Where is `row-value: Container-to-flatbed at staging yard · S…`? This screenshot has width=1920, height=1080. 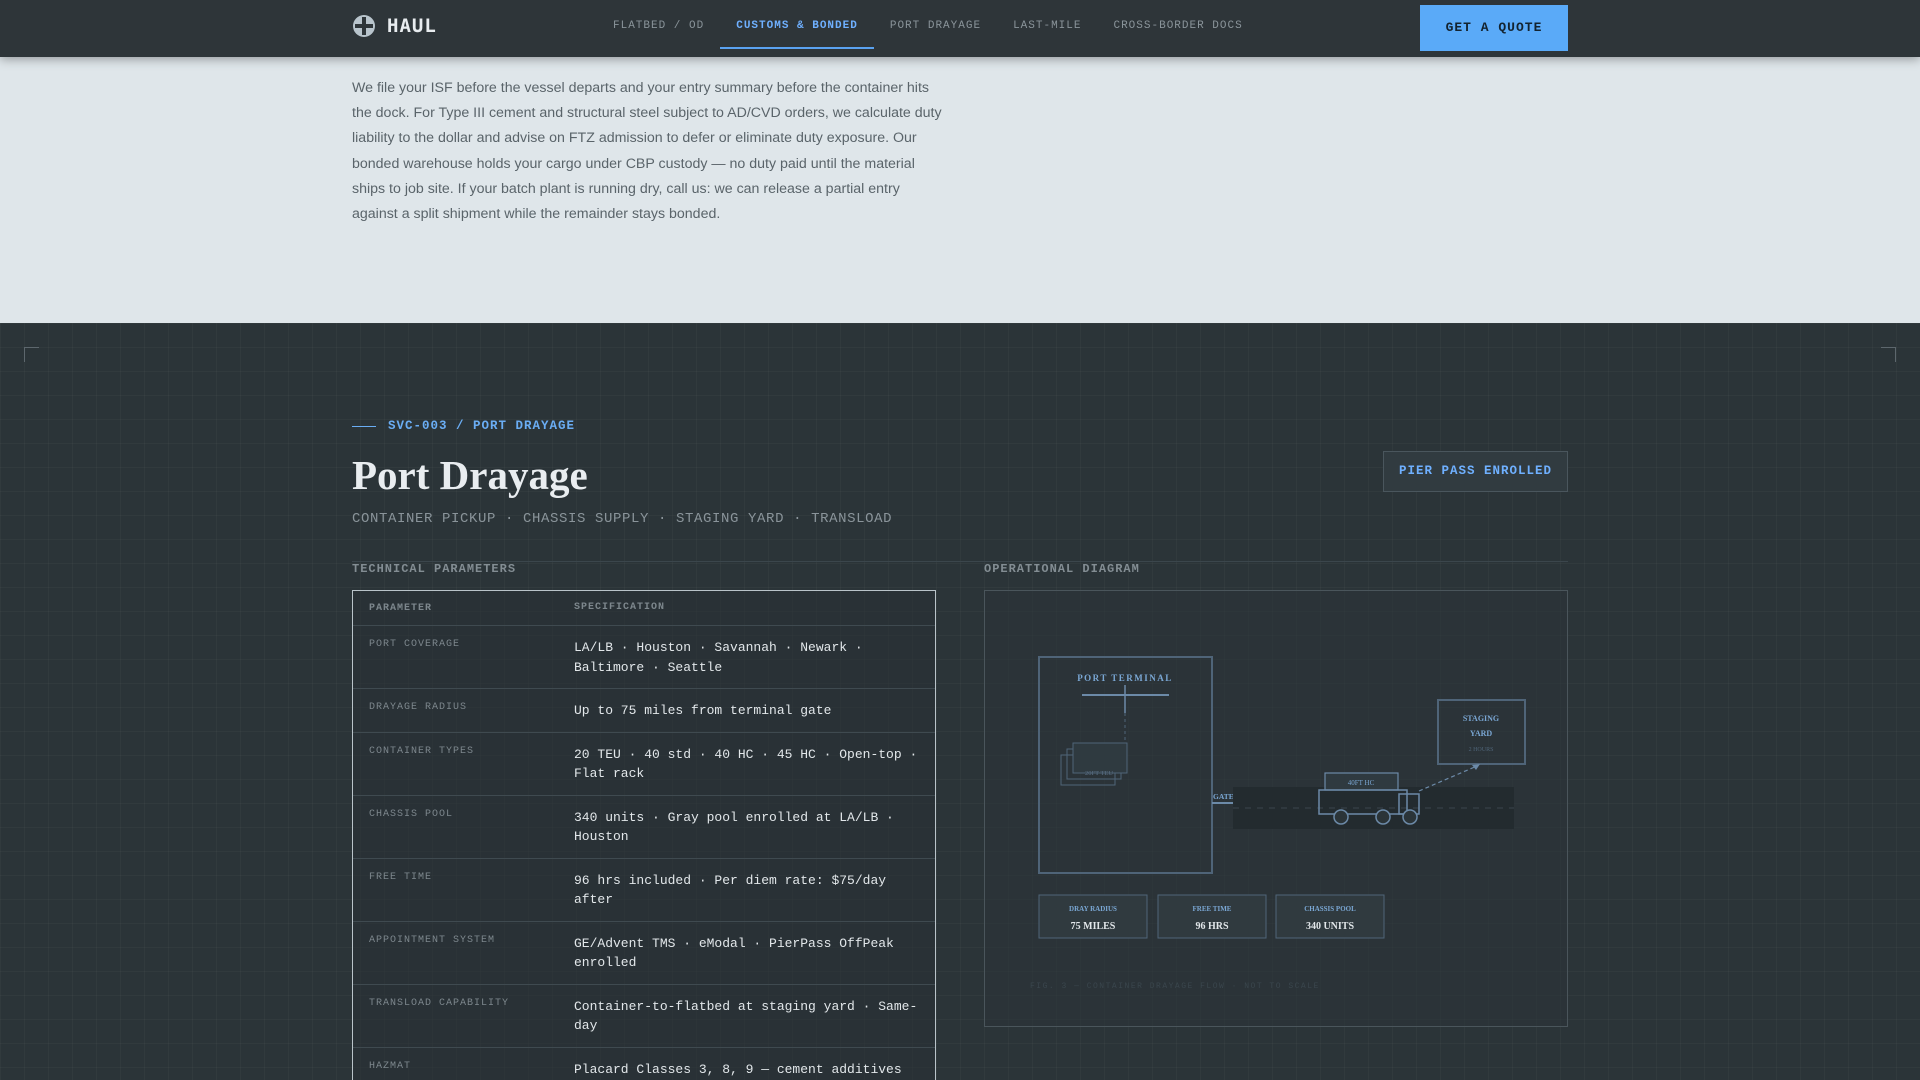
row-value: Container-to-flatbed at staging yard · S… is located at coordinates (746, 1016).